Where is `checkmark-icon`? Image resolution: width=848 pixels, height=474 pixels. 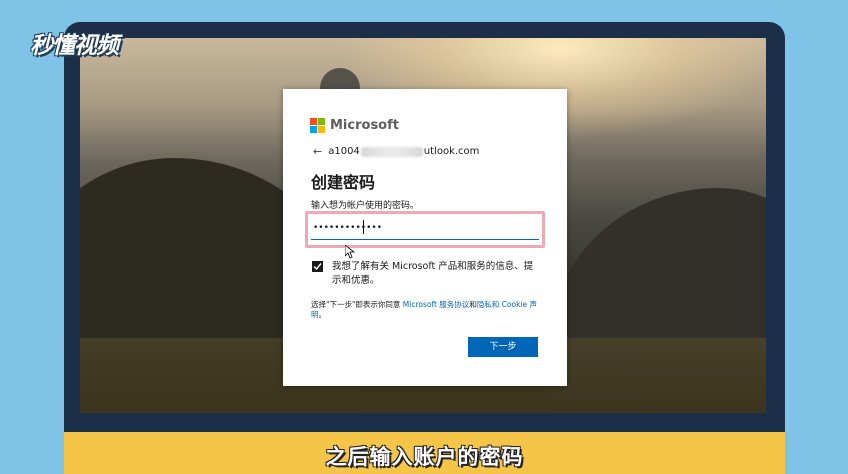
checkmark-icon is located at coordinates (317, 267).